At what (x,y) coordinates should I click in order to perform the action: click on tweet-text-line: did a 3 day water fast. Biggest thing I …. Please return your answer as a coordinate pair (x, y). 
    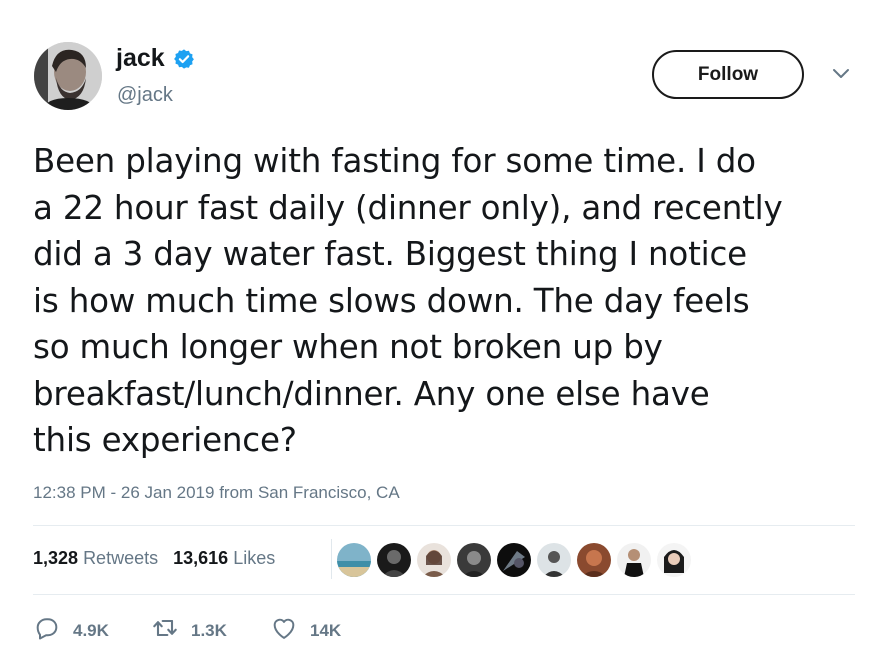
    Looking at the image, I should click on (390, 254).